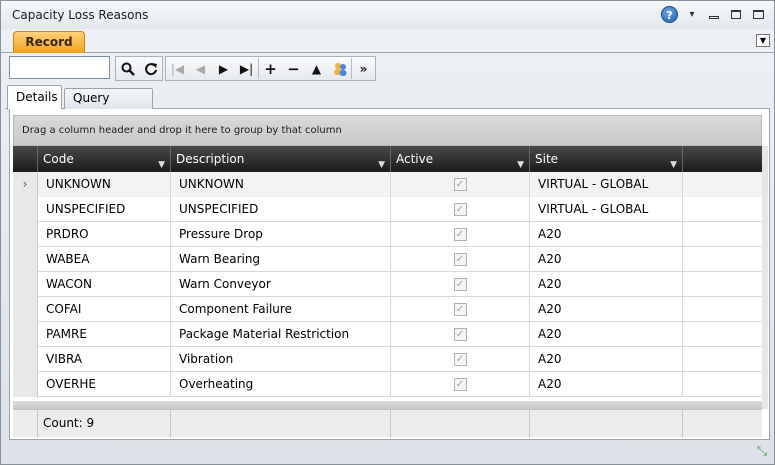 Image resolution: width=775 pixels, height=465 pixels. I want to click on row-indicator-icon: ›, so click(25, 184).